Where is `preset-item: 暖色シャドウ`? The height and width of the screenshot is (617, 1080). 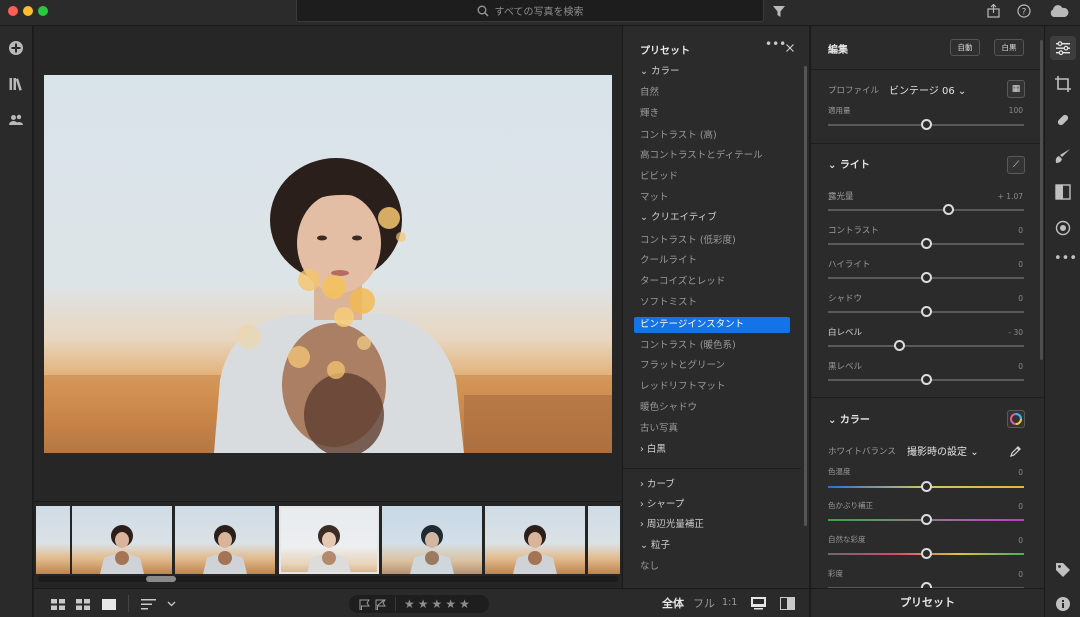 preset-item: 暖色シャドウ is located at coordinates (668, 408).